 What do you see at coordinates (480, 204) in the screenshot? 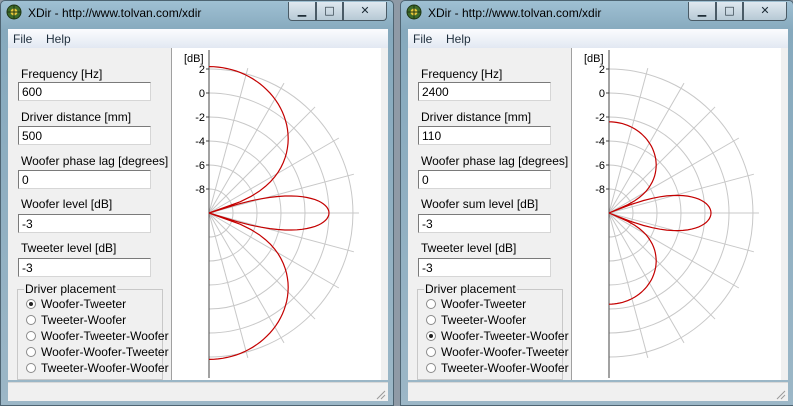
I see `woofer-sum-level-label: Woofer sum level [dB]` at bounding box center [480, 204].